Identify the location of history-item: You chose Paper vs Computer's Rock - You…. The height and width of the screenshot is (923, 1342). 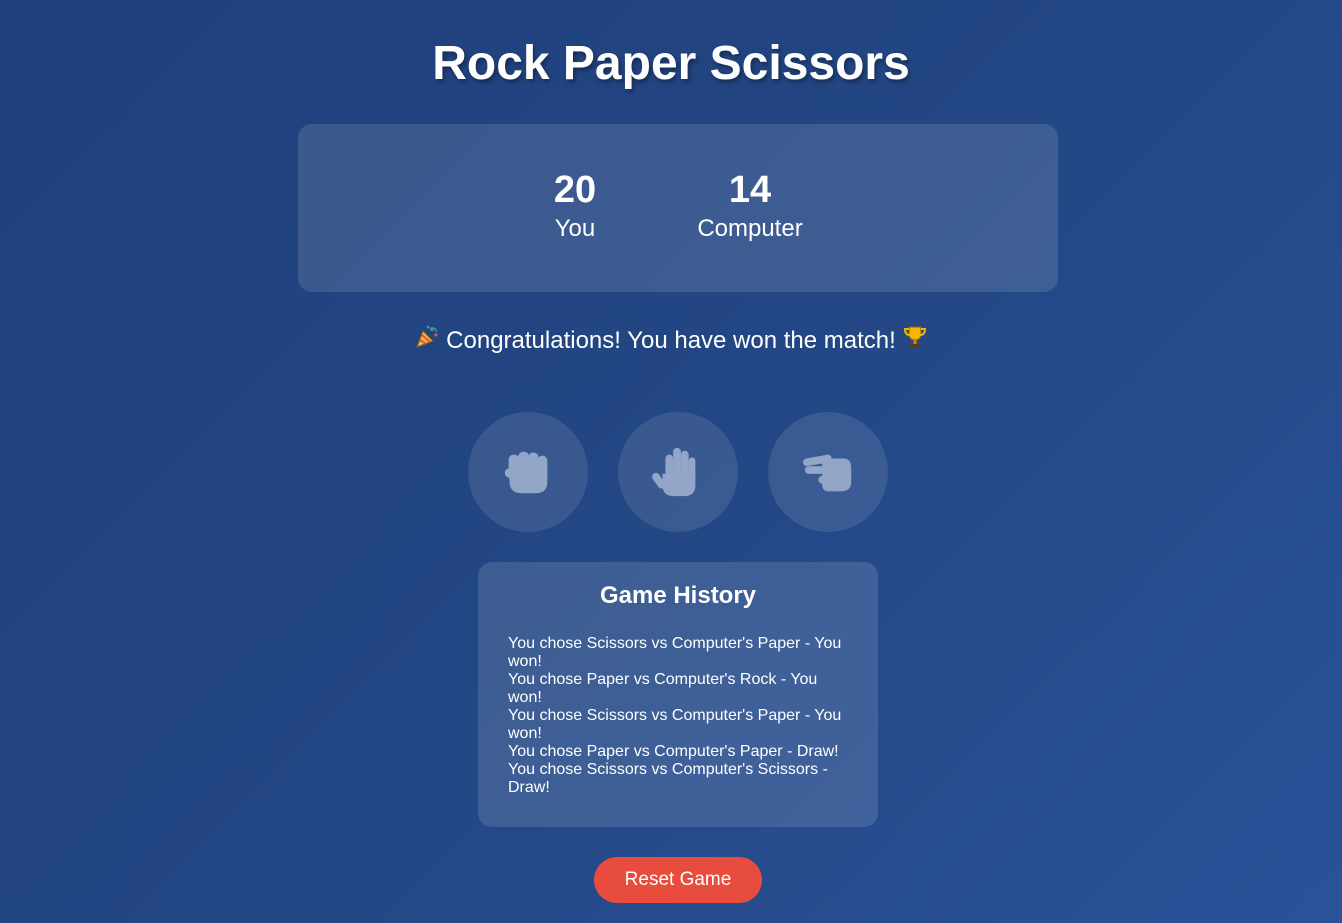
(663, 688).